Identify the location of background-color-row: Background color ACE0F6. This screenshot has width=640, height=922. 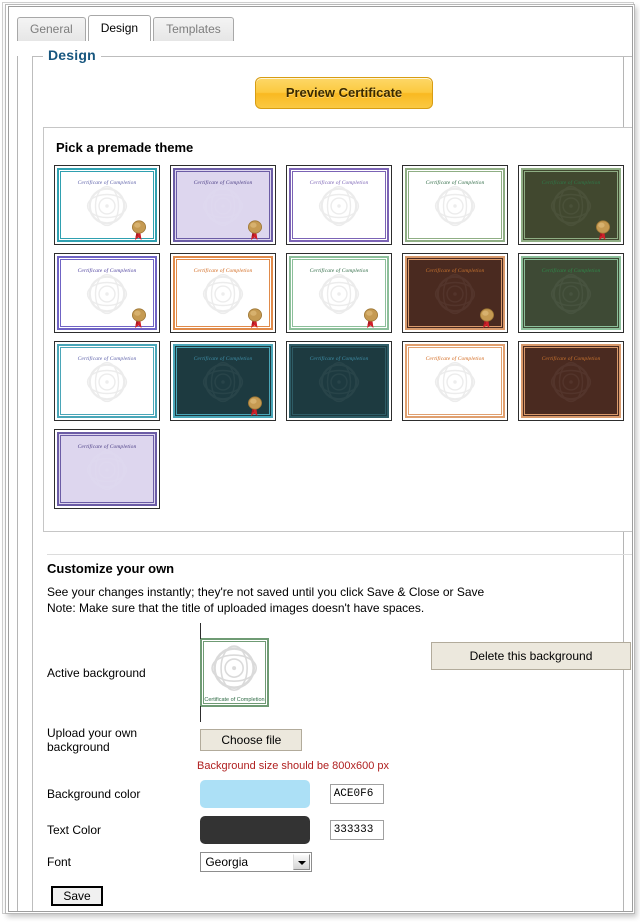
(339, 794).